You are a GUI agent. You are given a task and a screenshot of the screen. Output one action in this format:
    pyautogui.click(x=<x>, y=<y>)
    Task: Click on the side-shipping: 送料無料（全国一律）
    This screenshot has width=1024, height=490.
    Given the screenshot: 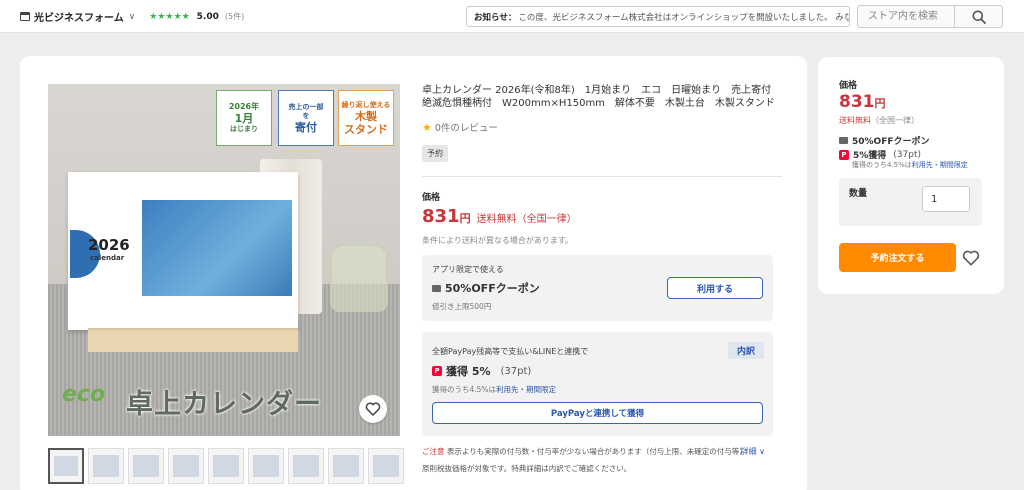 What is the action you would take?
    pyautogui.click(x=879, y=120)
    